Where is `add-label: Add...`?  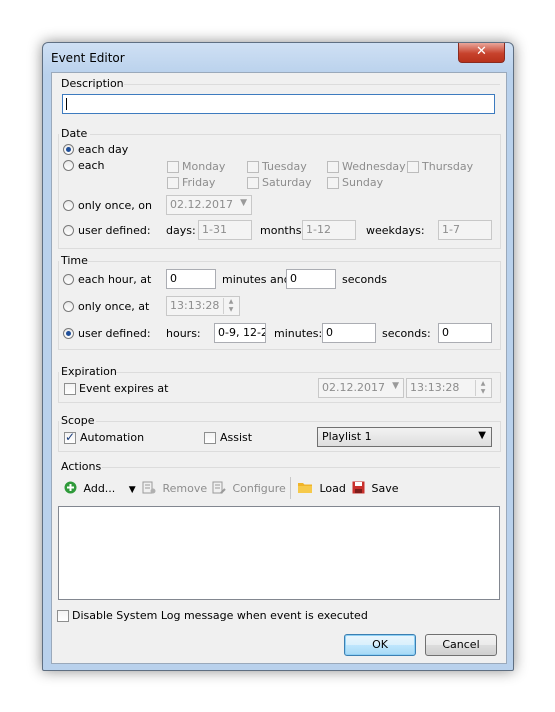
add-label: Add... is located at coordinates (99, 488).